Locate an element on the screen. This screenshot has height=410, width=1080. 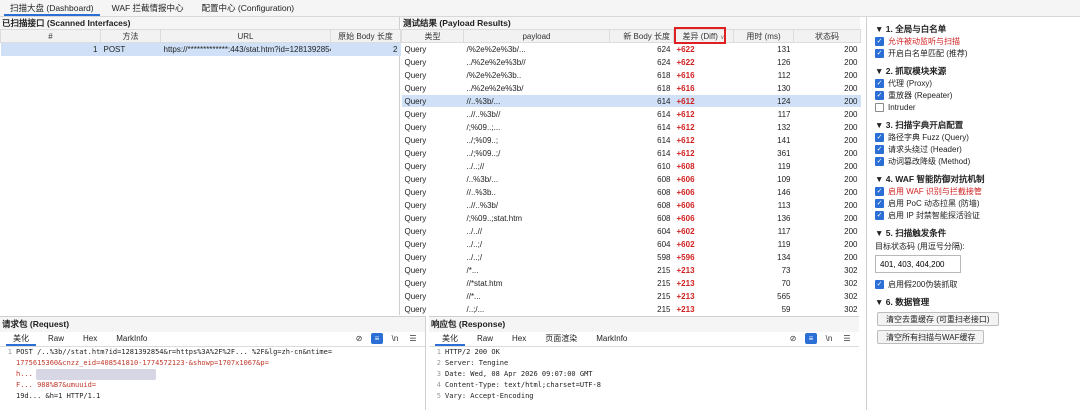
checkbox-row: ✓ 代理 (Proxy) is located at coordinates (977, 83).